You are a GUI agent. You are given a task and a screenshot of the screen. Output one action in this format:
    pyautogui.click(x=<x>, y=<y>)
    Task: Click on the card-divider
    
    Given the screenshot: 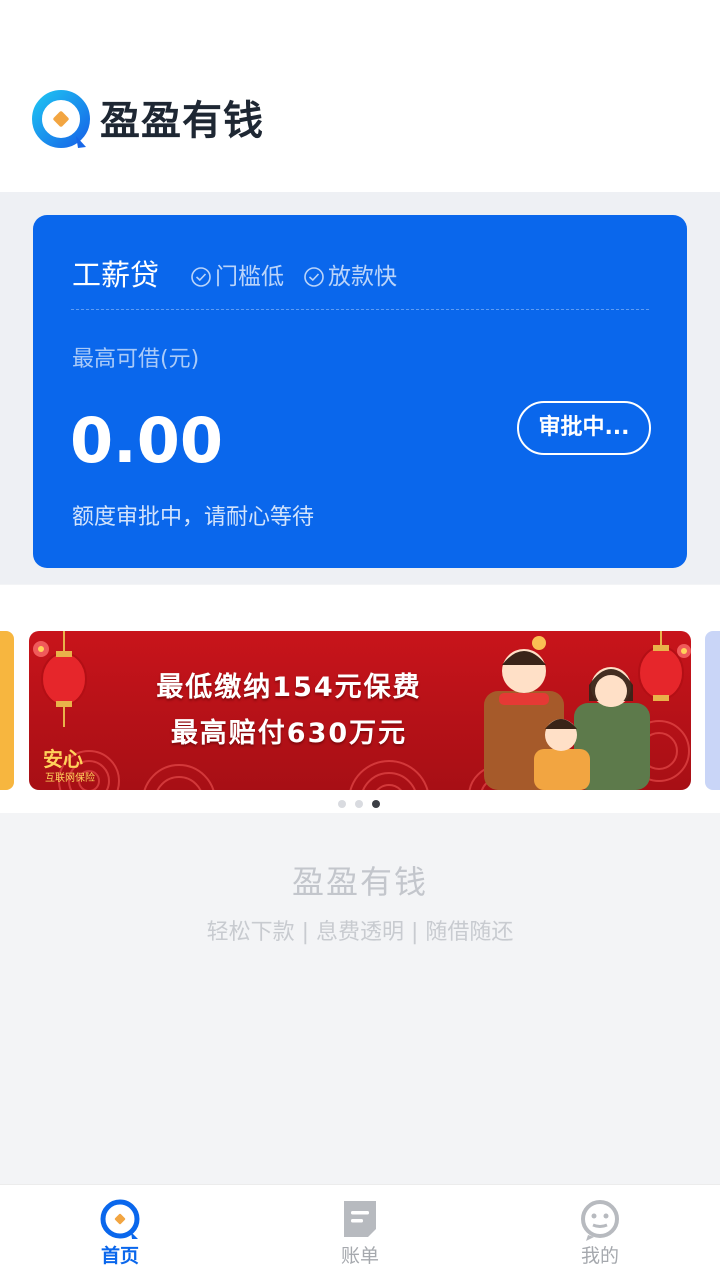 What is the action you would take?
    pyautogui.click(x=360, y=309)
    